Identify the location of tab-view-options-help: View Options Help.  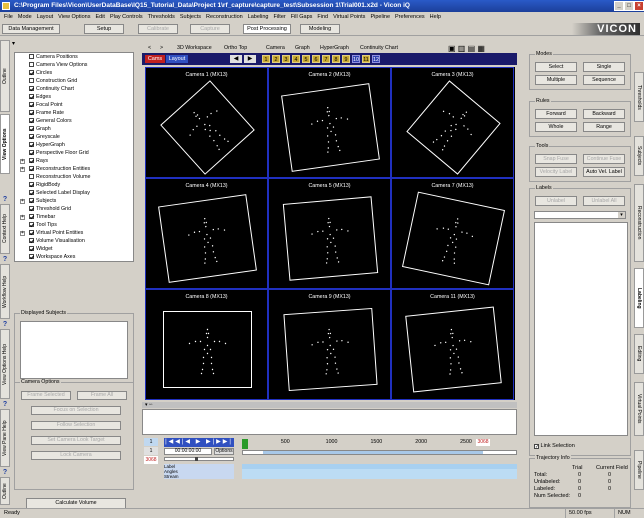
(5, 364).